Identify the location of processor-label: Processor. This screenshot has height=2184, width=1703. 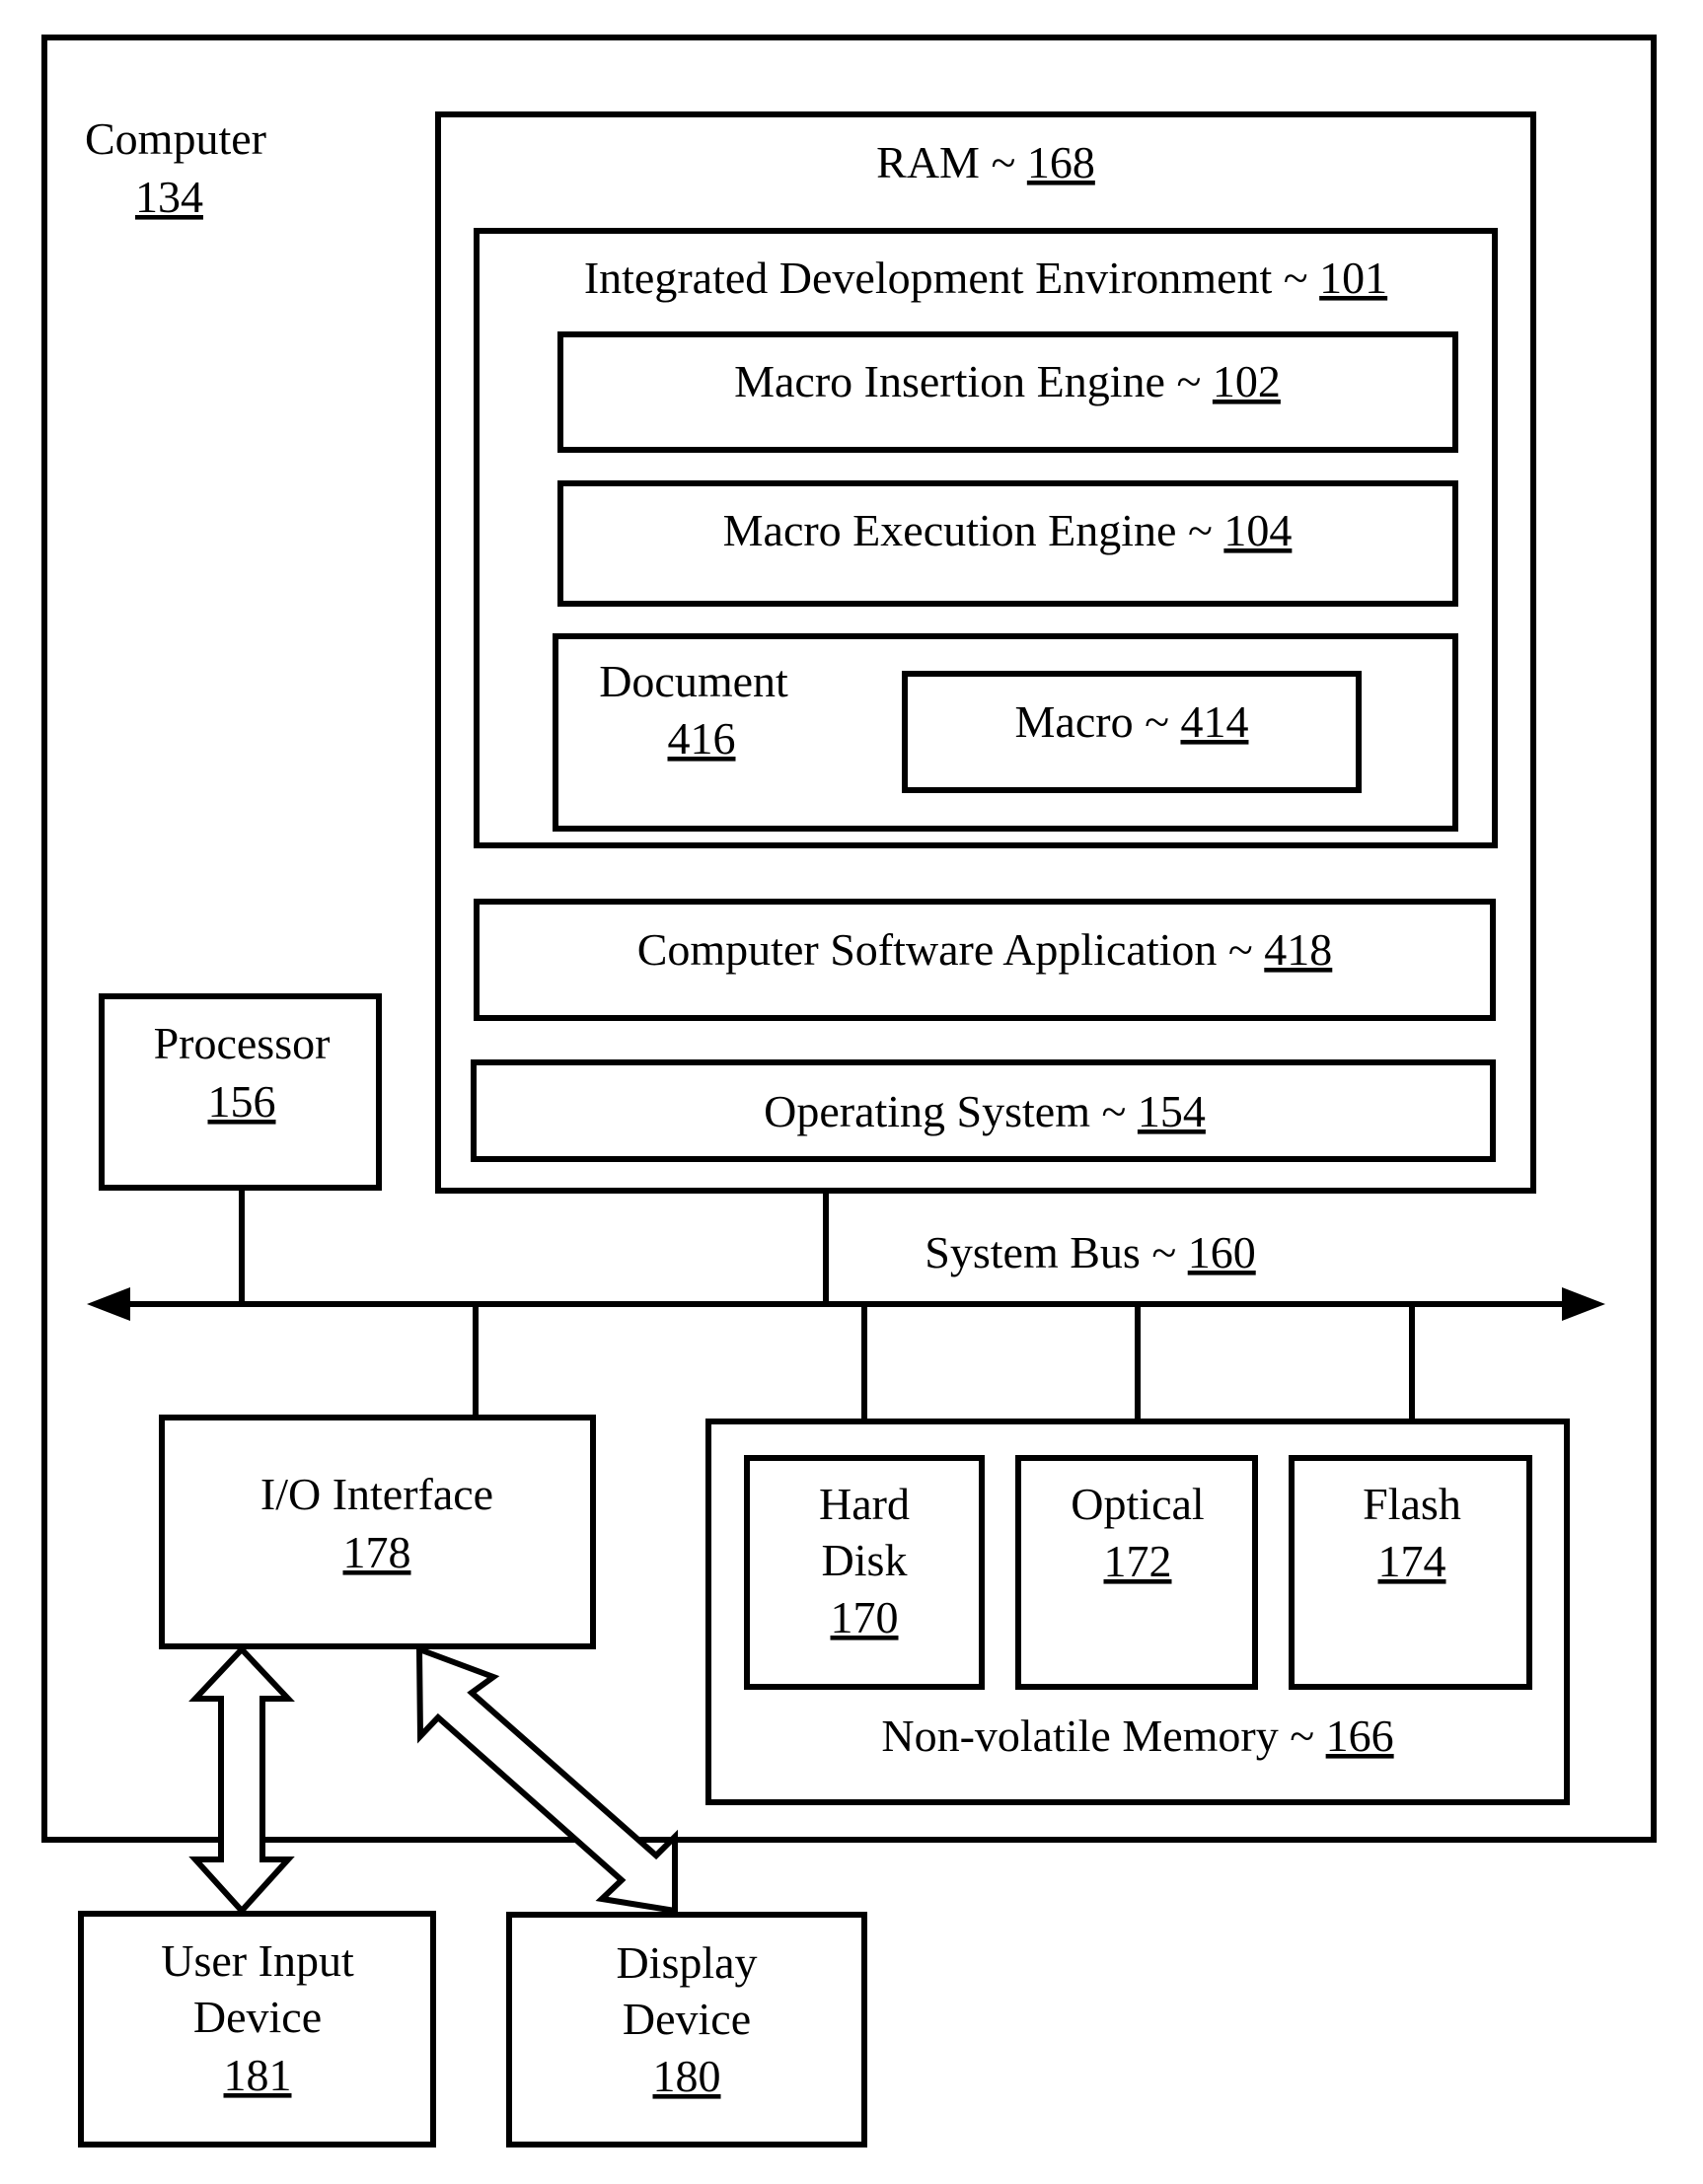
(242, 1043).